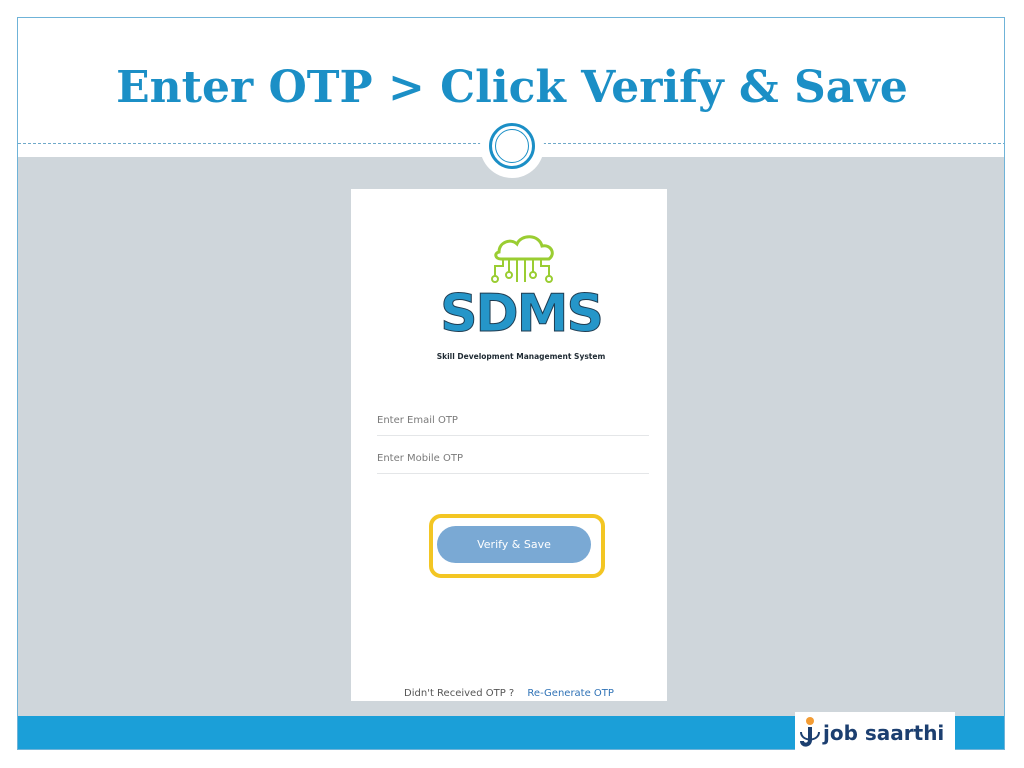  What do you see at coordinates (522, 314) in the screenshot?
I see `logo-wordmark: SDMS` at bounding box center [522, 314].